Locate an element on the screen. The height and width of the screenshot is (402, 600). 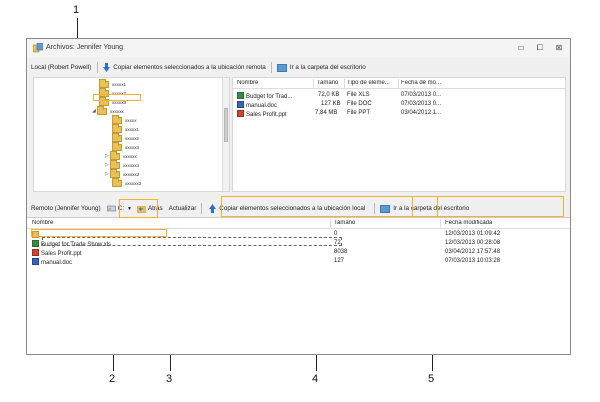
close-button: ⊠ is located at coordinates (559, 47).